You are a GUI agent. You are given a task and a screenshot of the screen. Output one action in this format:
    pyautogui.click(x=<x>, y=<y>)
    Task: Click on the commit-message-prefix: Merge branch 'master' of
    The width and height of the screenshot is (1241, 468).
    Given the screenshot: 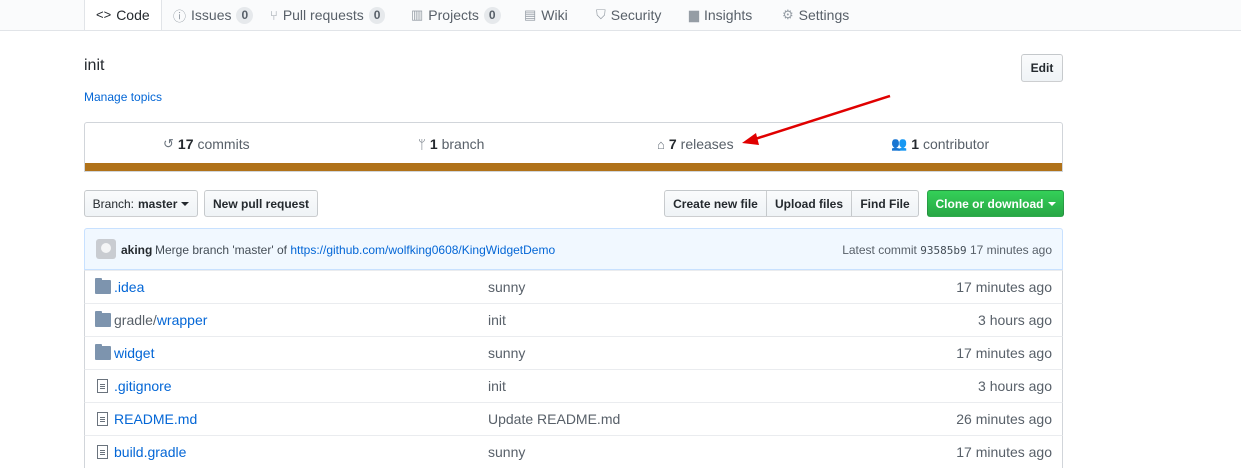 What is the action you would take?
    pyautogui.click(x=221, y=250)
    